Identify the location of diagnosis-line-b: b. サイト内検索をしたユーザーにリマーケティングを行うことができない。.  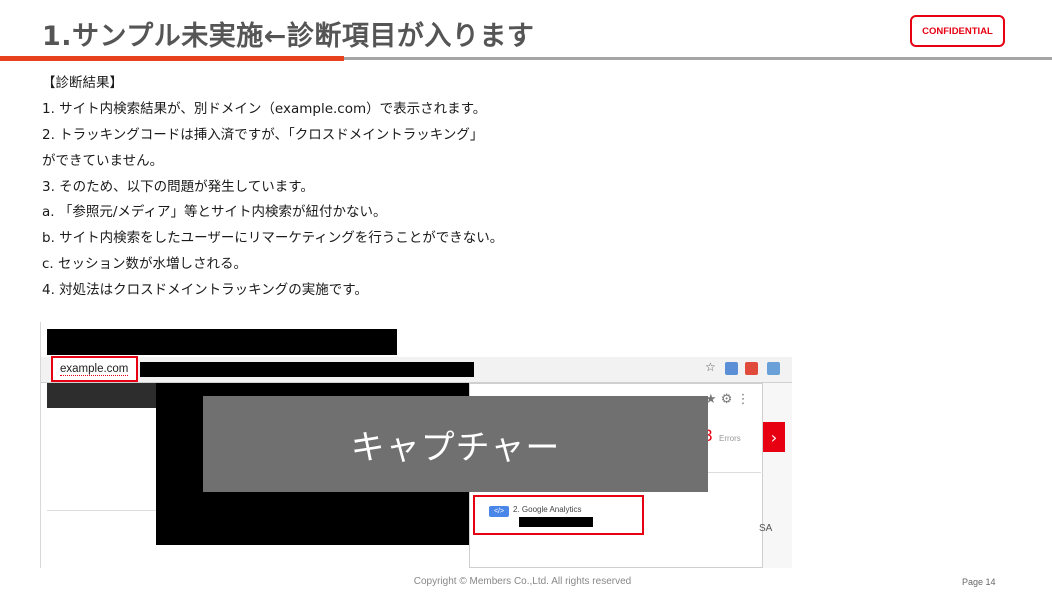
(273, 238).